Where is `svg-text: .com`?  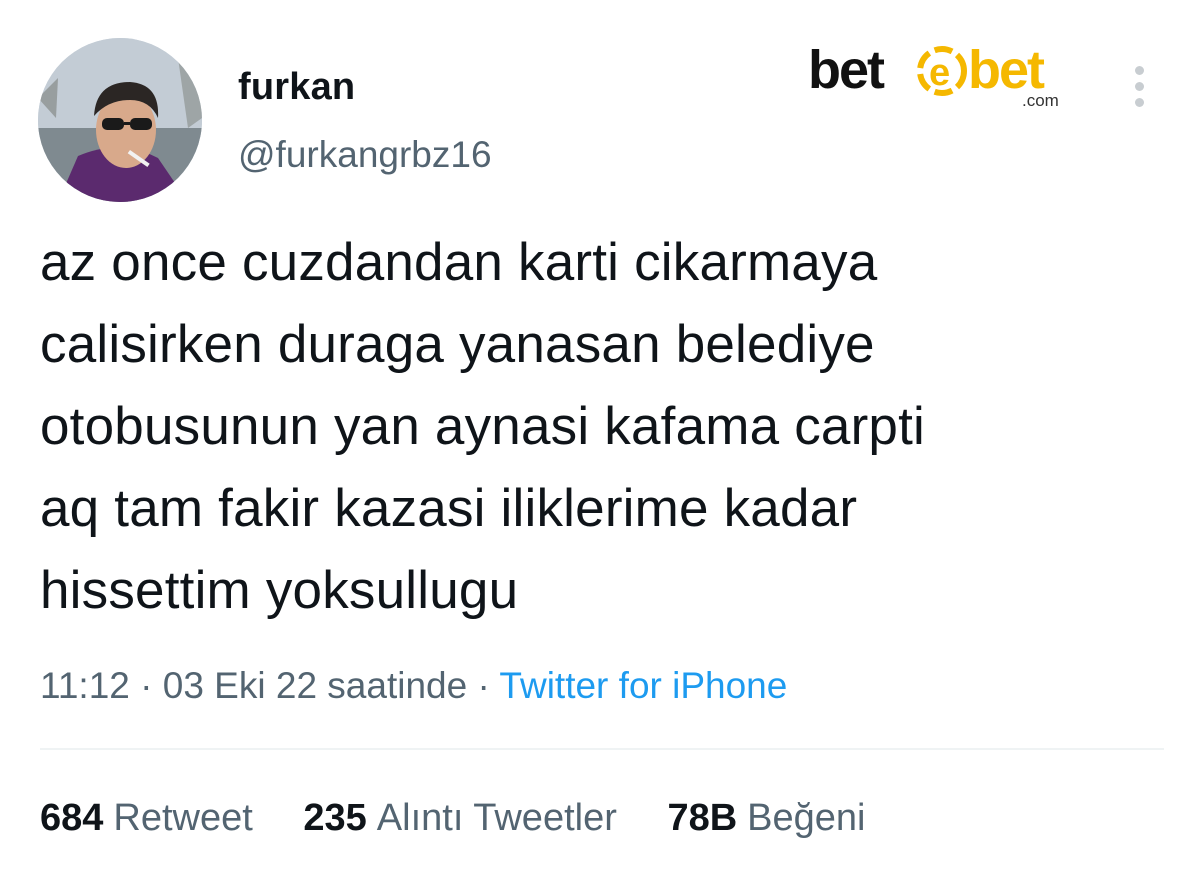
svg-text: .com is located at coordinates (1040, 100).